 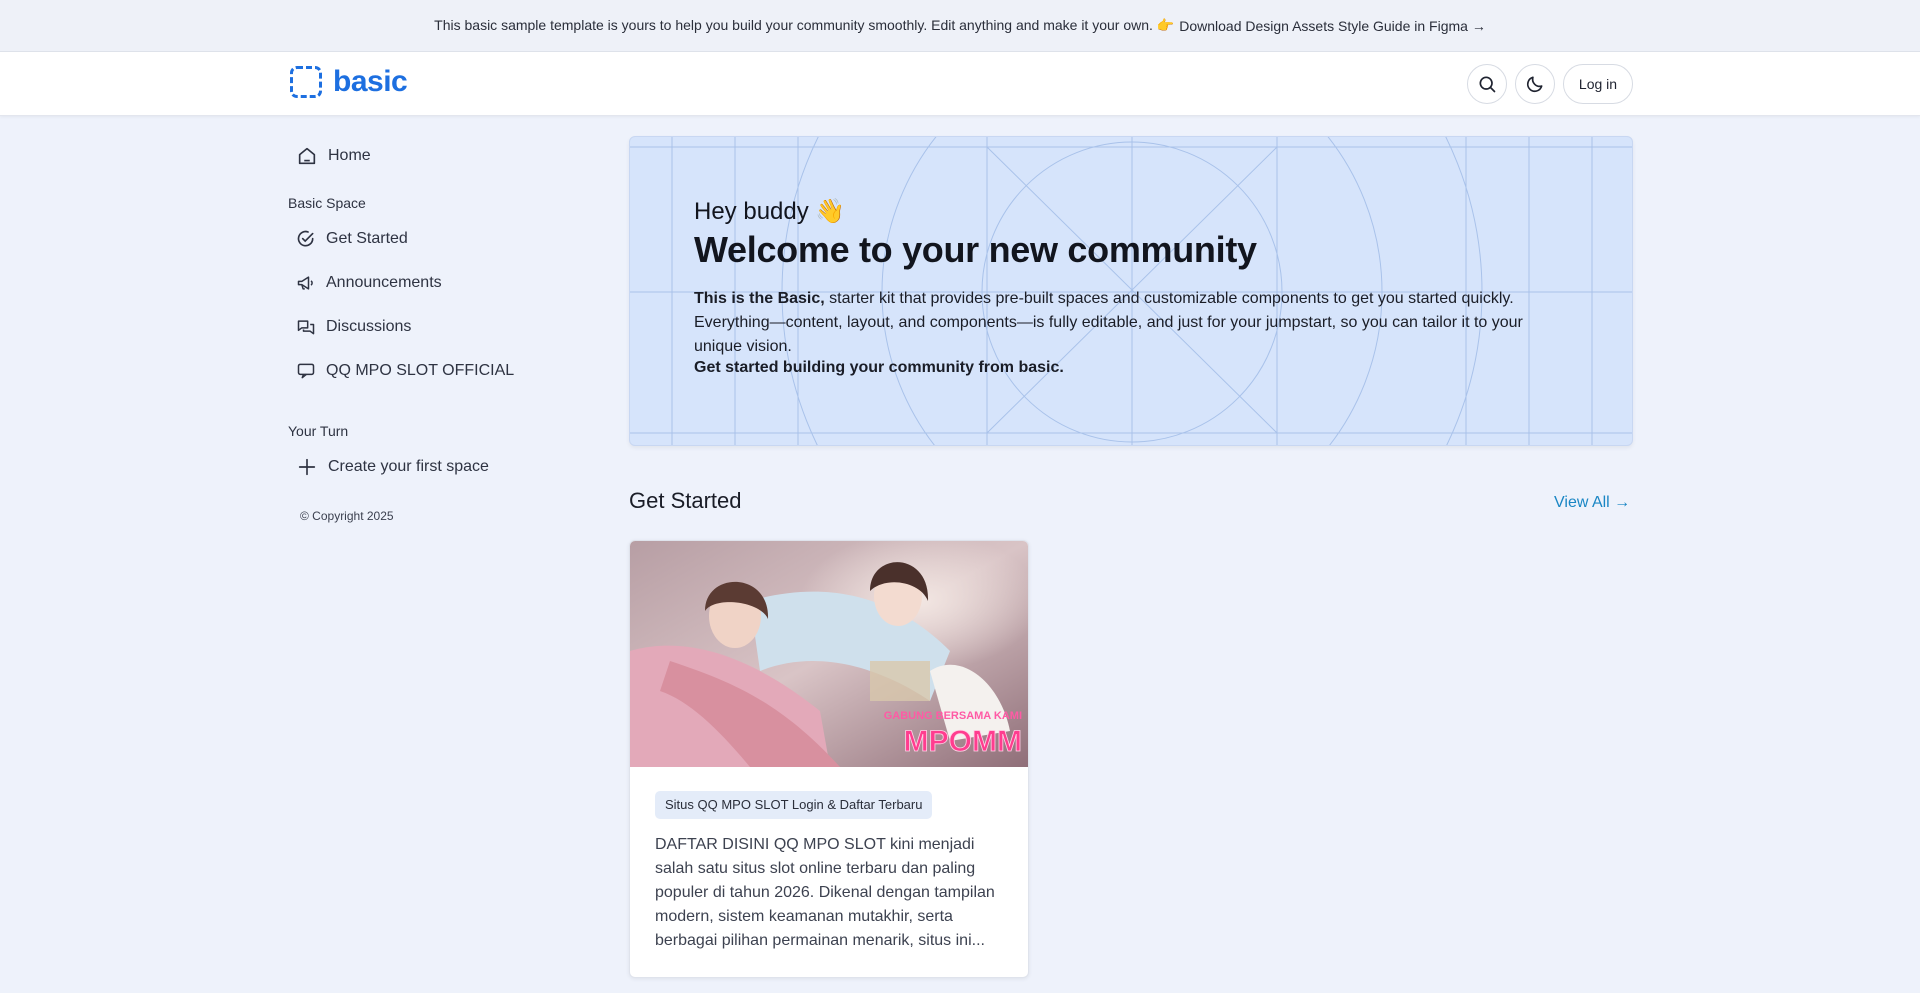 What do you see at coordinates (829, 654) in the screenshot?
I see `post-card-image: GABUNG BERSAMA KAMI MPOMM` at bounding box center [829, 654].